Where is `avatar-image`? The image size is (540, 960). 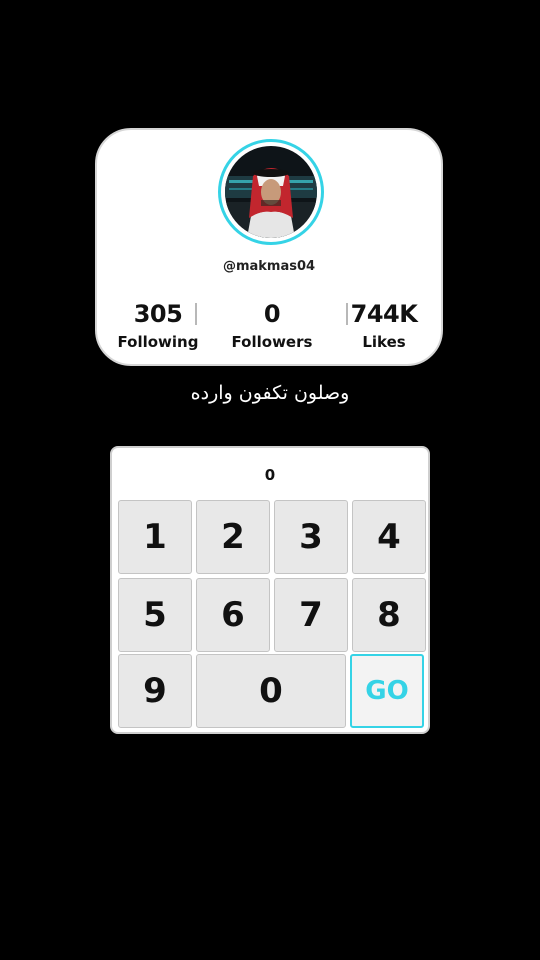
avatar-image is located at coordinates (271, 192).